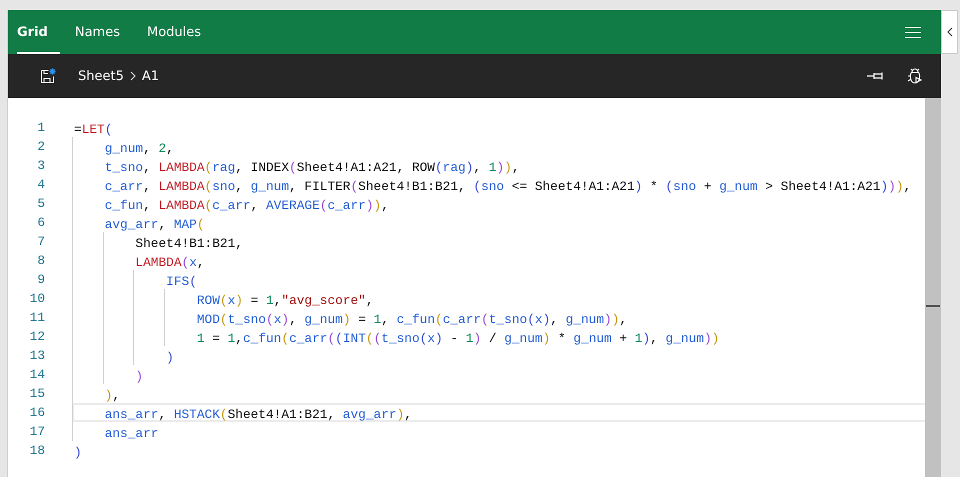 This screenshot has width=960, height=477. What do you see at coordinates (180, 32) in the screenshot?
I see `tab: Modules` at bounding box center [180, 32].